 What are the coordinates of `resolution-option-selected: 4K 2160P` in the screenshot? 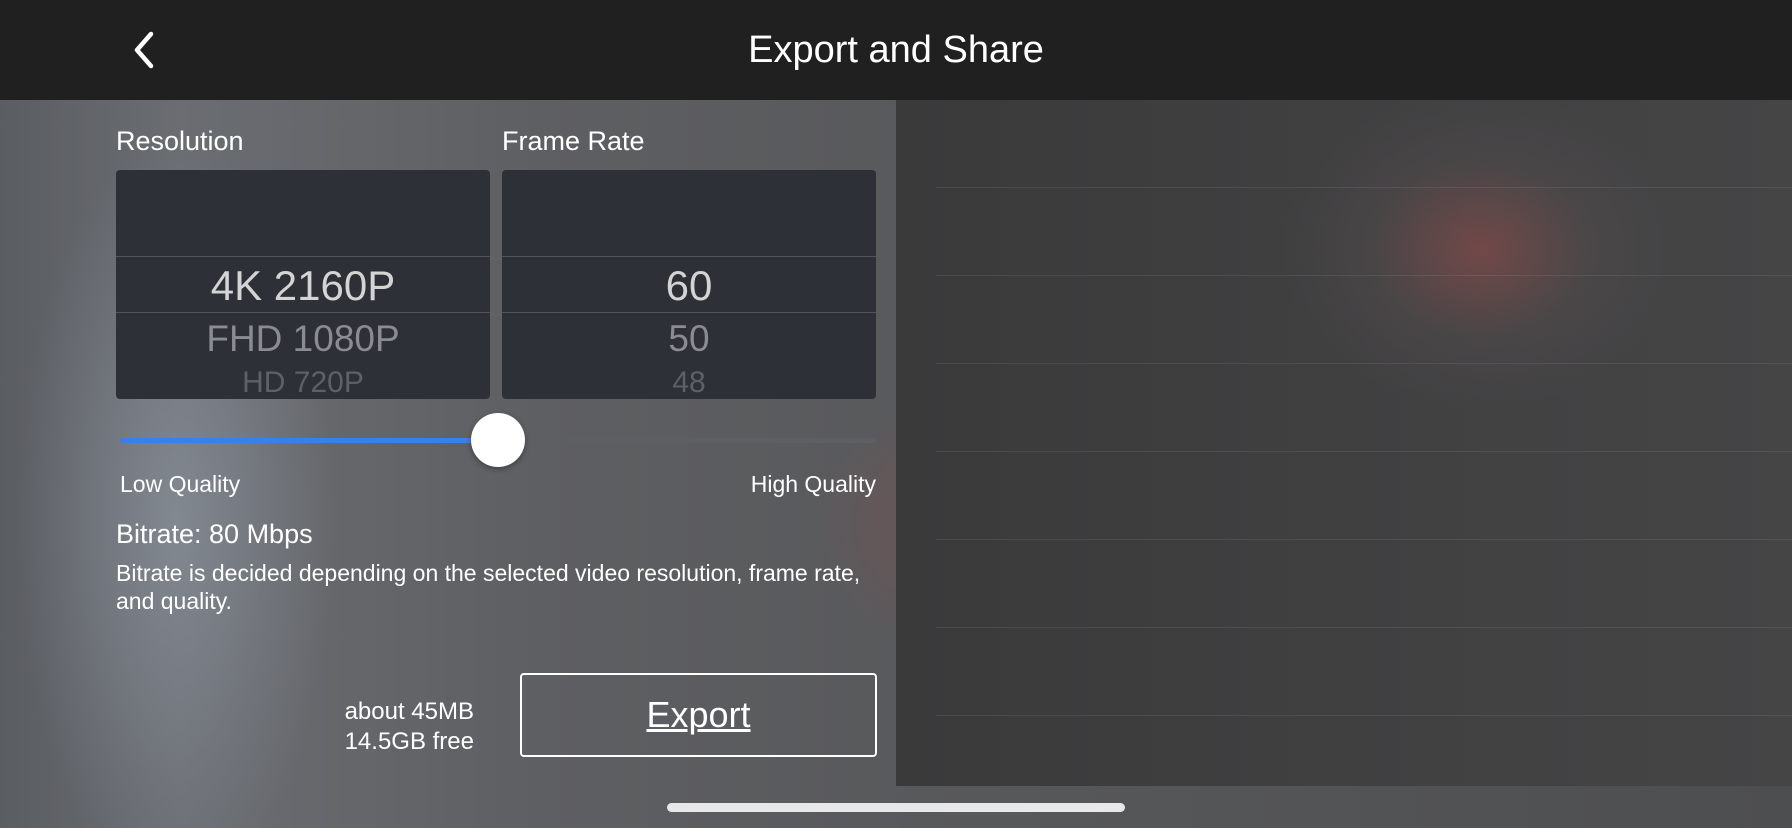 It's located at (303, 286).